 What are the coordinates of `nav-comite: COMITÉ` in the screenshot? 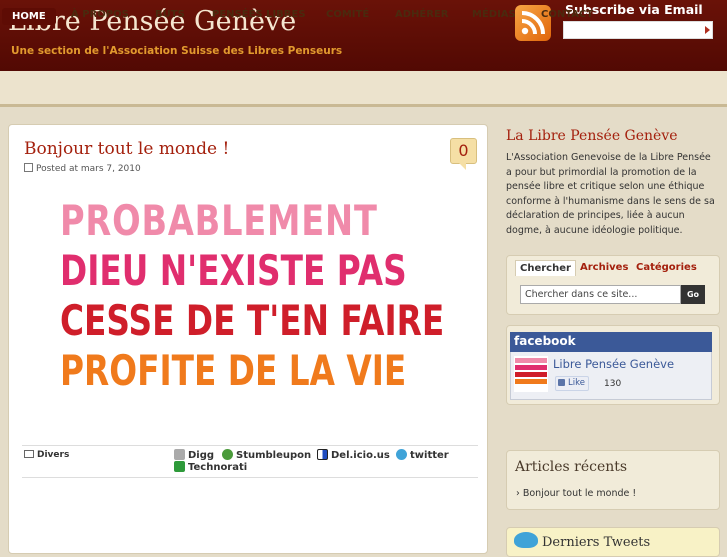 It's located at (347, 14).